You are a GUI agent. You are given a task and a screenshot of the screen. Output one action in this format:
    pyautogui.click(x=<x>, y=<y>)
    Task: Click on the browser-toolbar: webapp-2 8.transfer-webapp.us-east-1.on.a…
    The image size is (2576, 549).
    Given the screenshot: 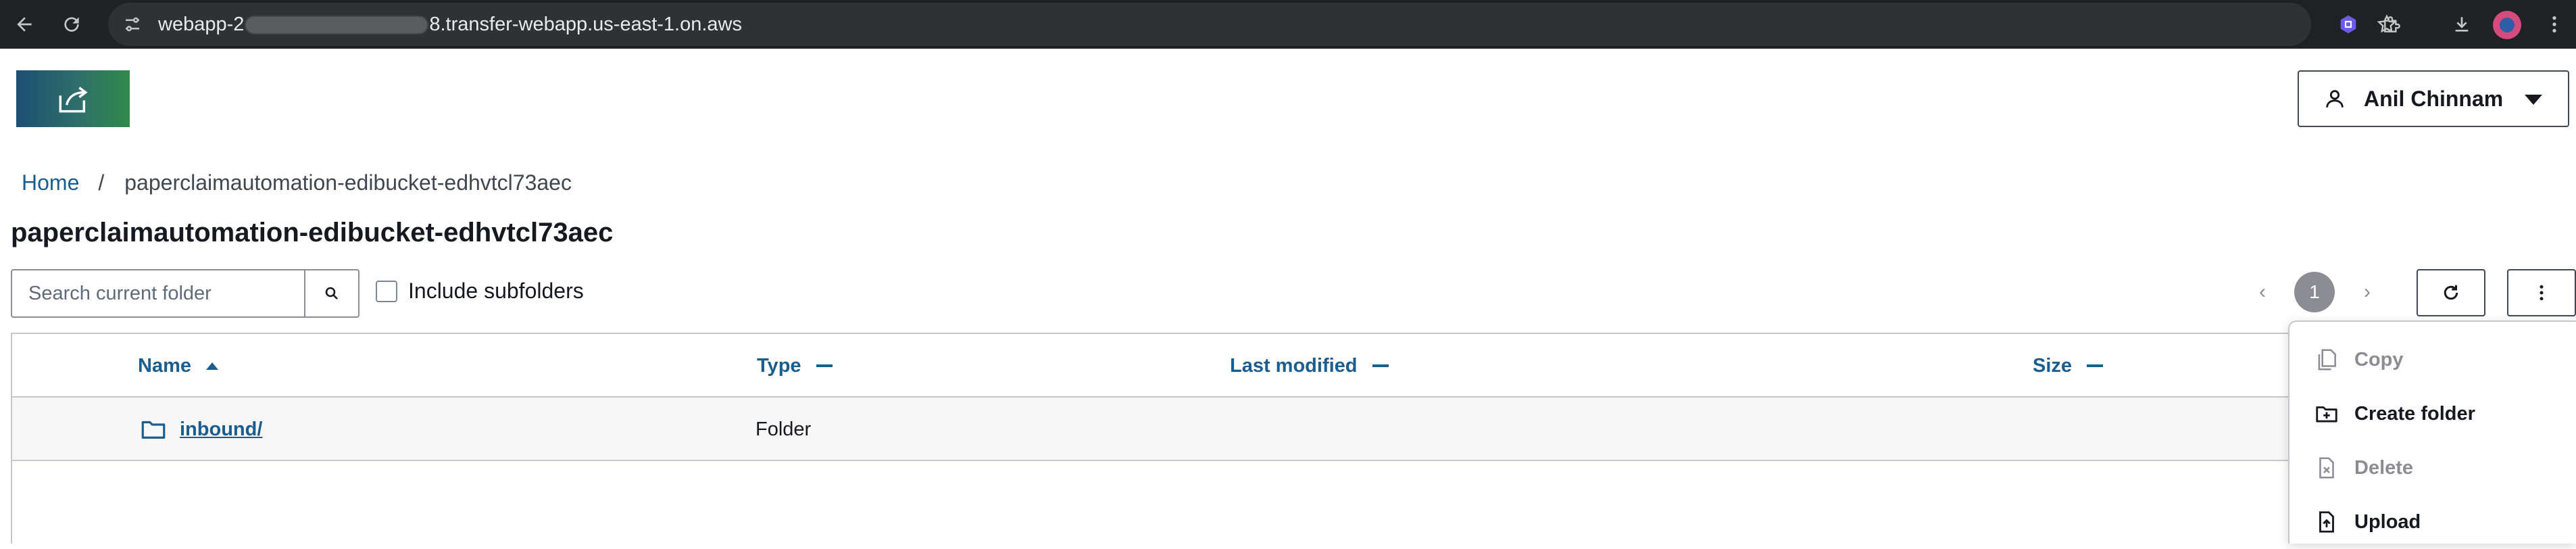 What is the action you would take?
    pyautogui.click(x=1288, y=24)
    